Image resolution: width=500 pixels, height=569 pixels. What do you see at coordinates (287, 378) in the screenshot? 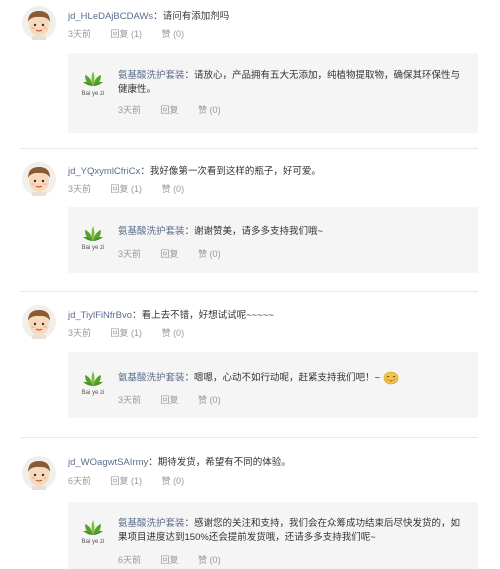
I see `reply-content: 嗯嗯，心动不如行动呢，赶紧支持我们吧！~` at bounding box center [287, 378].